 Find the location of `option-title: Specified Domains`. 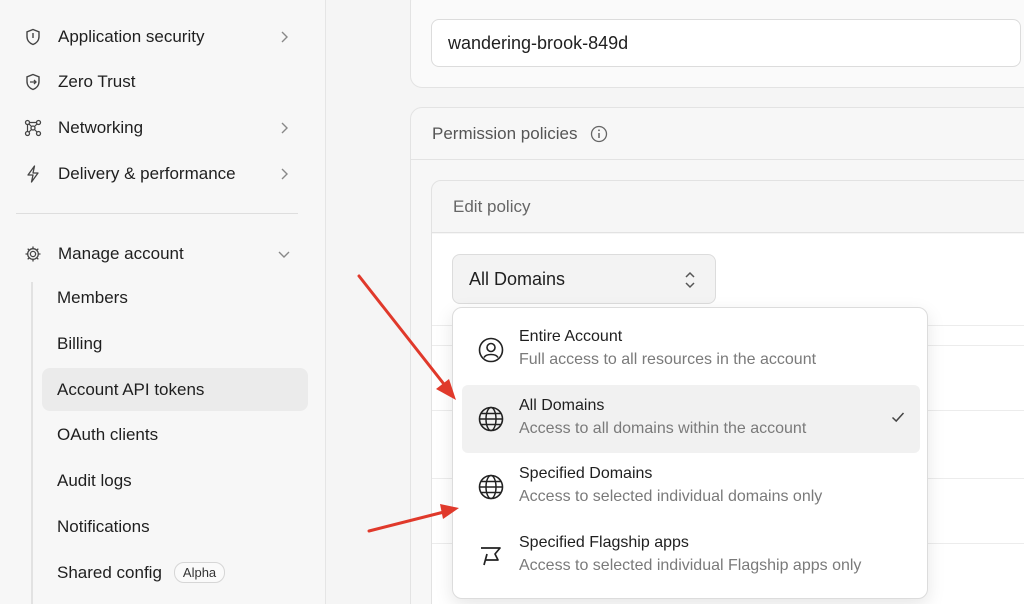

option-title: Specified Domains is located at coordinates (586, 473).